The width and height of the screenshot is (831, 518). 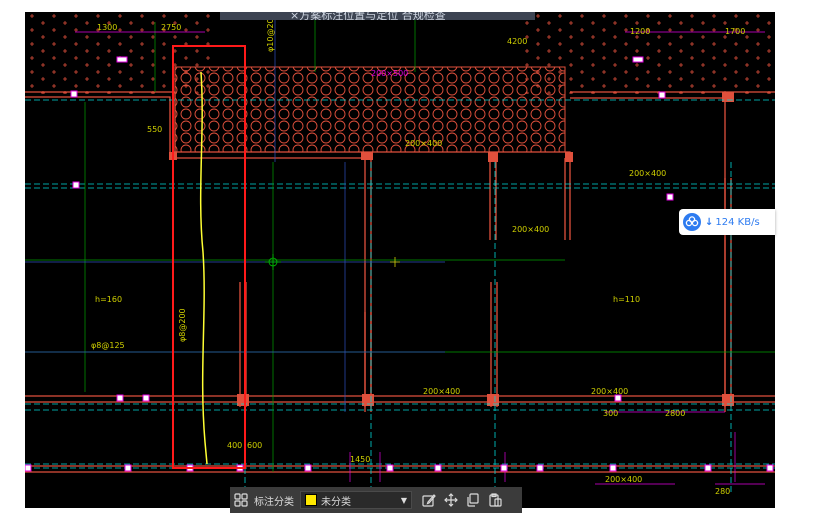 What do you see at coordinates (389, 73) in the screenshot?
I see `slab-note: 200×500` at bounding box center [389, 73].